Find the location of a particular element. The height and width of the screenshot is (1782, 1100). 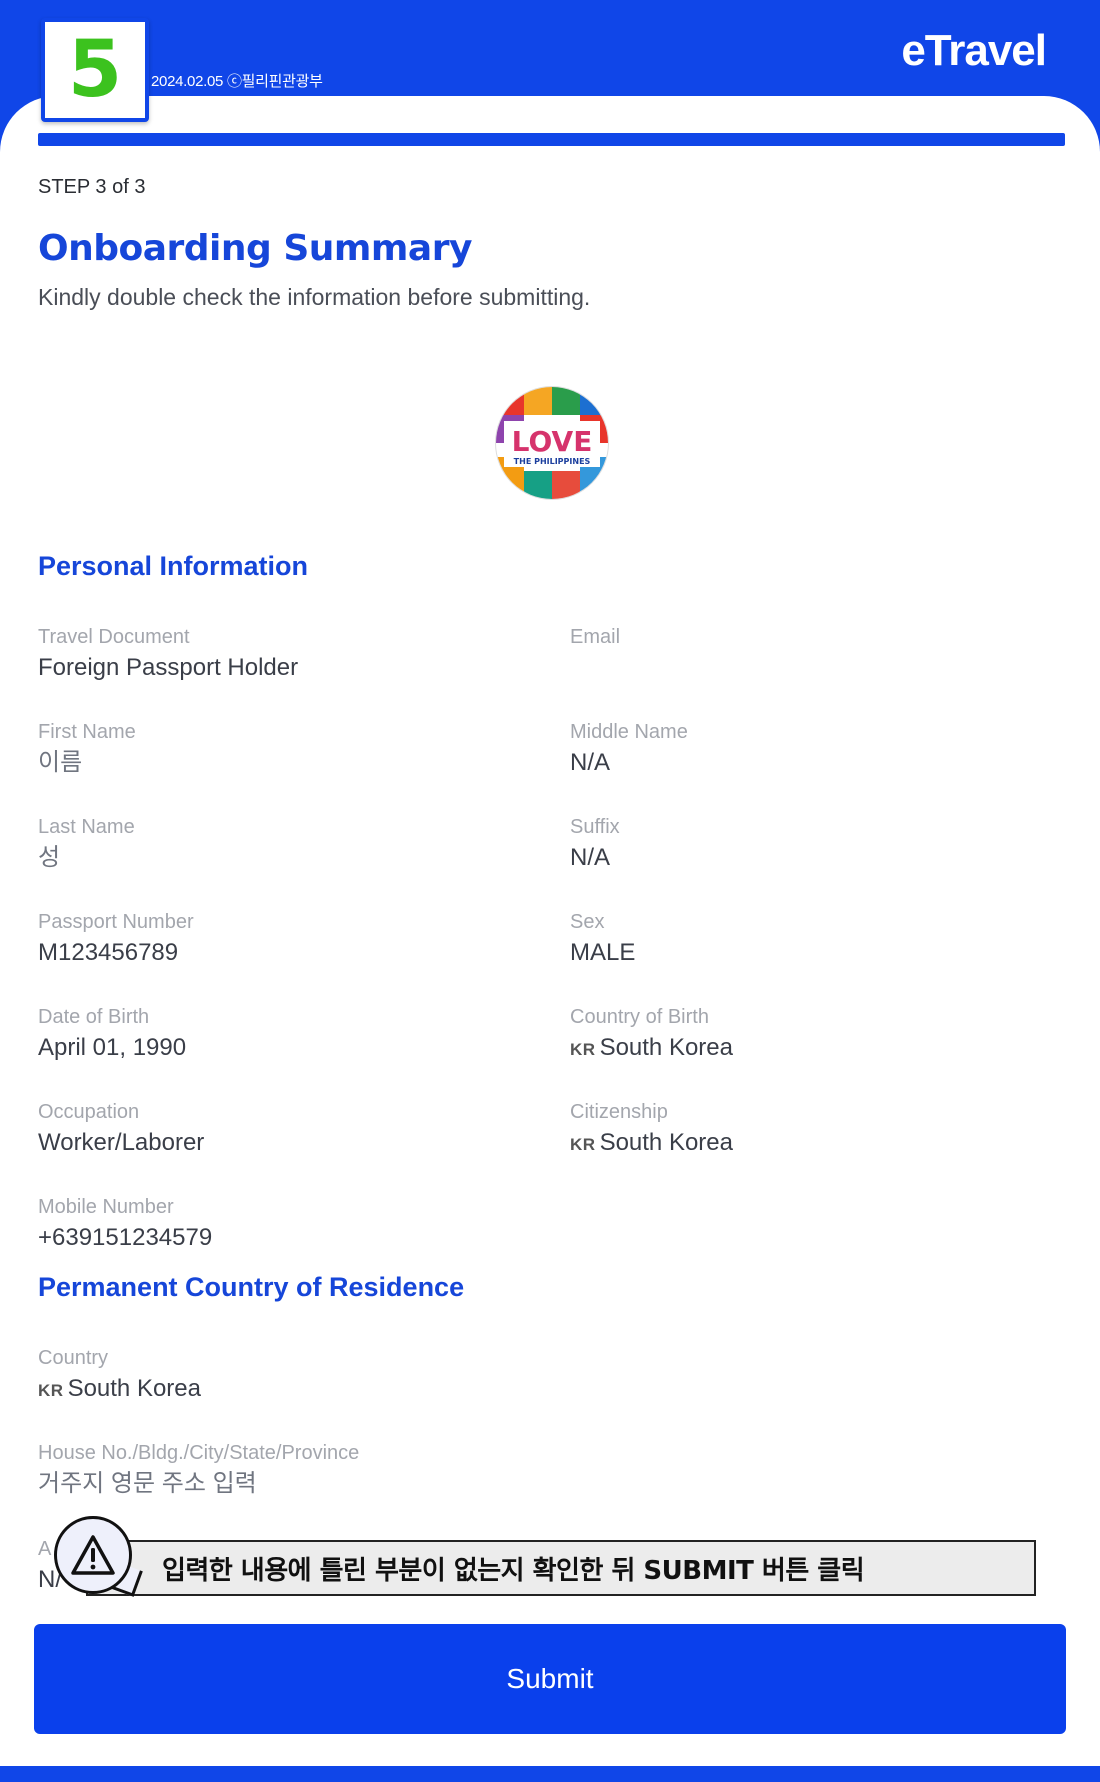

field-value: +639151234579 is located at coordinates (125, 1237).